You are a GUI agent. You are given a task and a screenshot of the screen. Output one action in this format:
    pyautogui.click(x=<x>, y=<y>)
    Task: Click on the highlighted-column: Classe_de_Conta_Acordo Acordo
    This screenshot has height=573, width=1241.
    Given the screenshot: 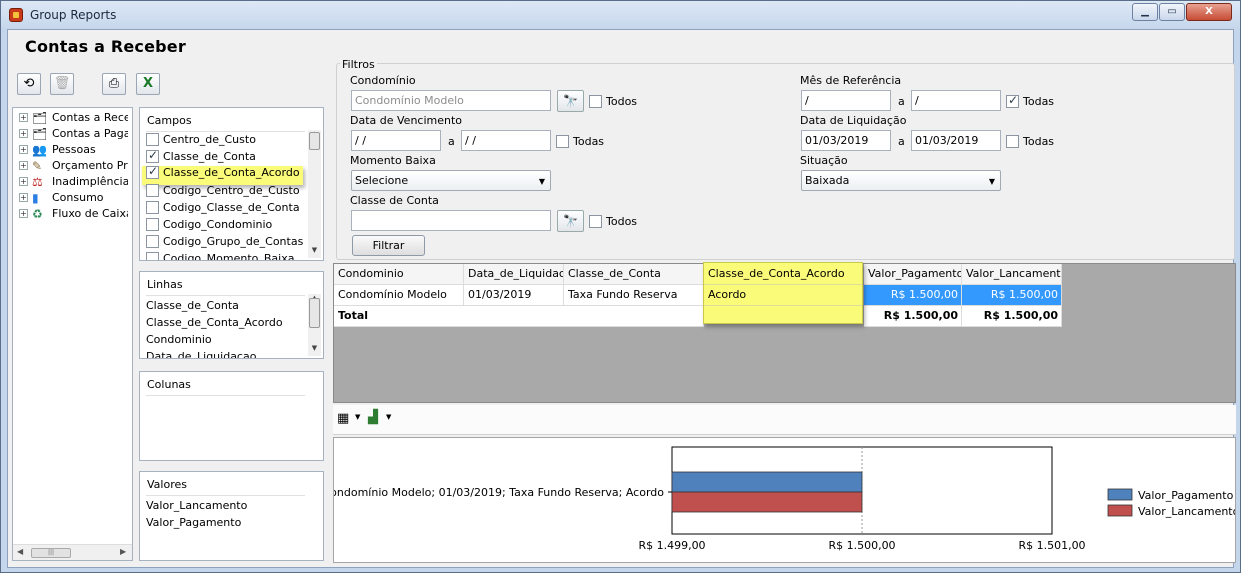 What is the action you would take?
    pyautogui.click(x=783, y=293)
    